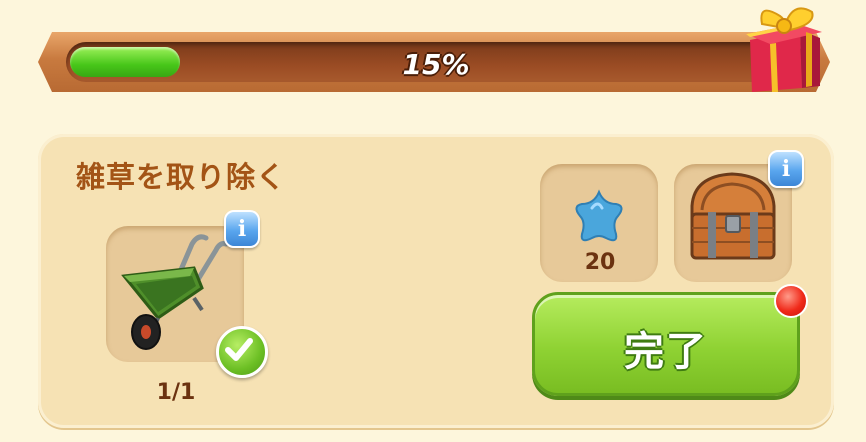 The height and width of the screenshot is (442, 866). What do you see at coordinates (181, 177) in the screenshot?
I see `task-title: 雑草を取り除く` at bounding box center [181, 177].